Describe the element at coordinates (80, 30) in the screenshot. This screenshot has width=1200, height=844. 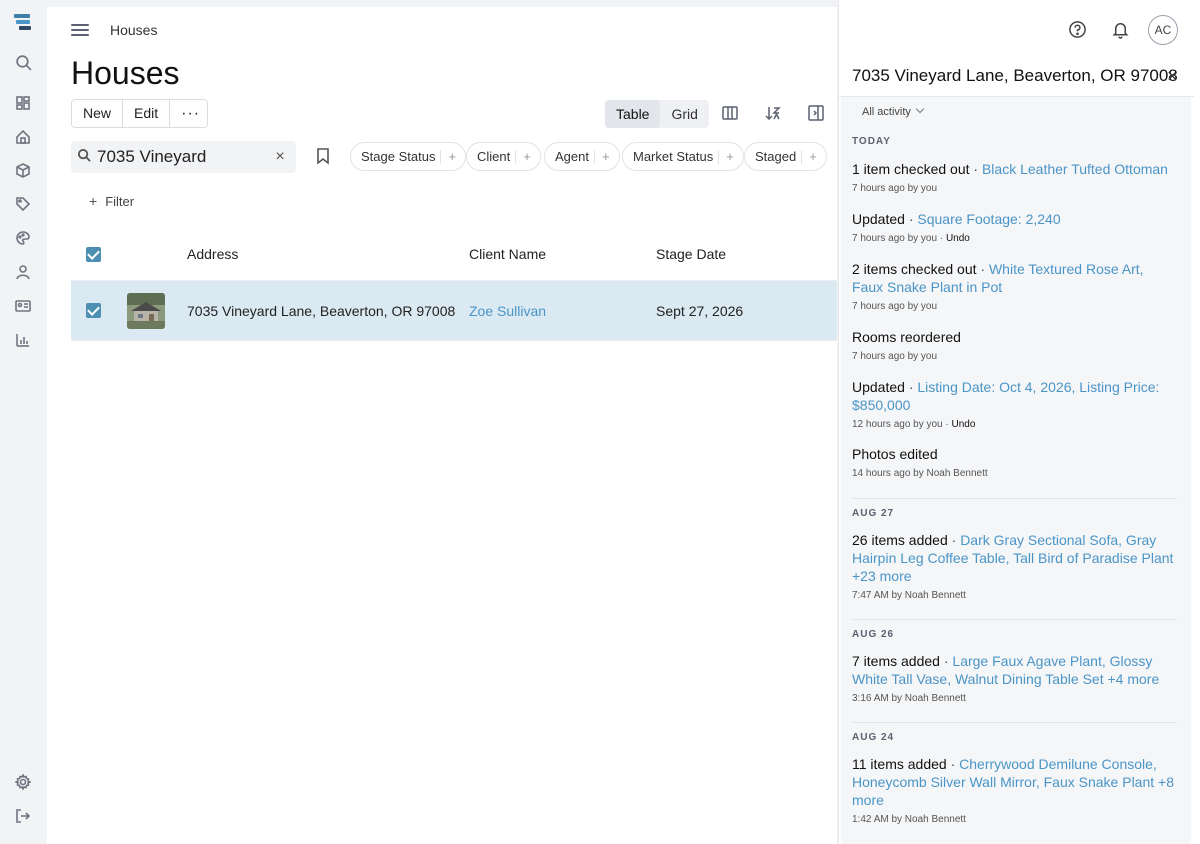
I see `hamburger-menu-icon` at that location.